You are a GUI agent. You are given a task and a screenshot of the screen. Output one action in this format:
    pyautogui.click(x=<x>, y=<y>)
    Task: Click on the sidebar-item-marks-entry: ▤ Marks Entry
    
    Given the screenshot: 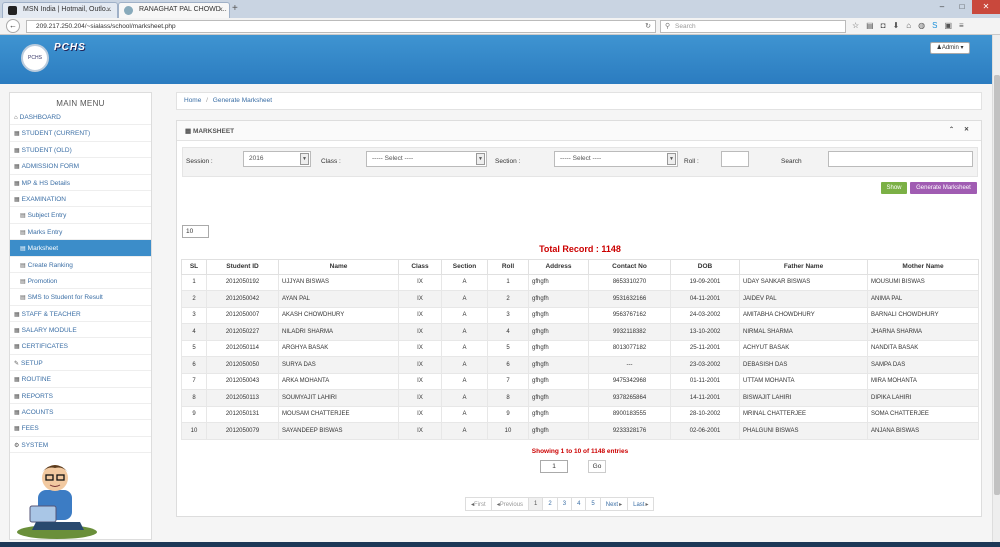 What is the action you would take?
    pyautogui.click(x=80, y=232)
    